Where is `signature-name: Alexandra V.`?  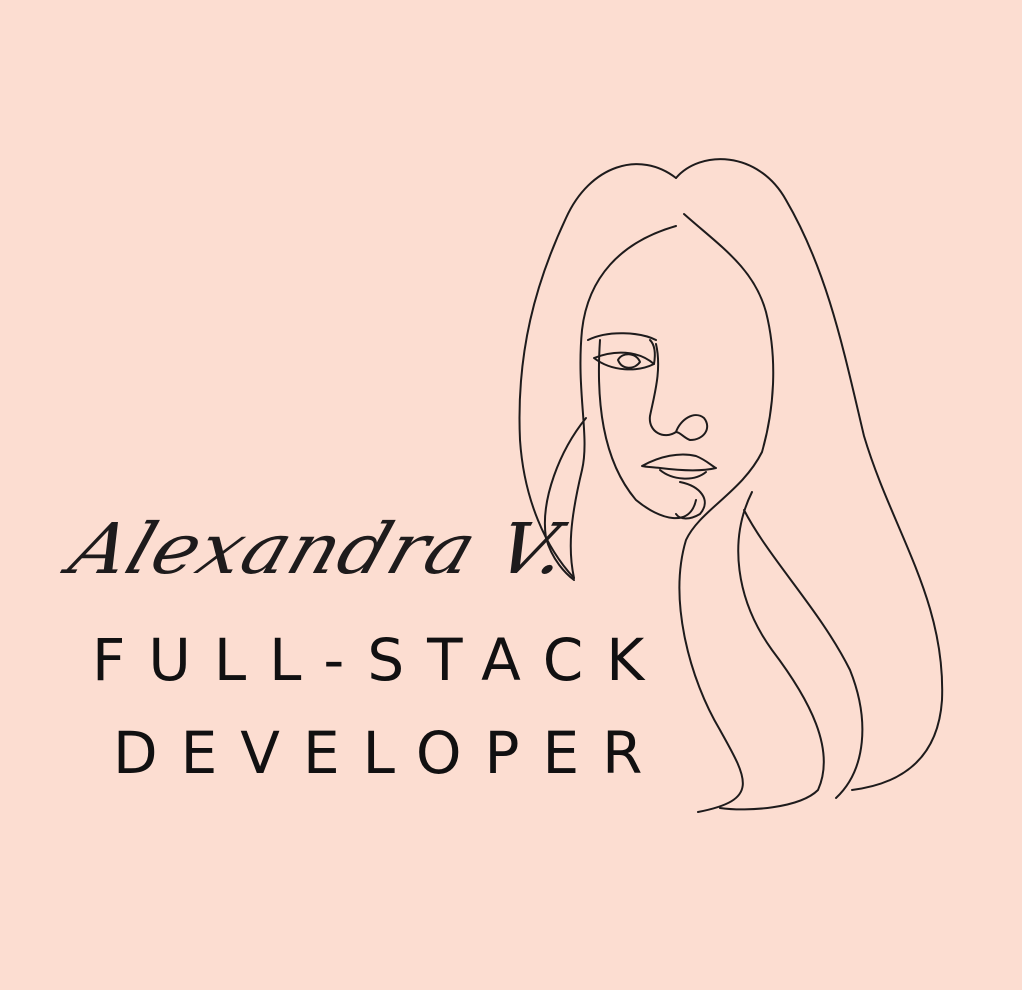
signature-name: Alexandra V. is located at coordinates (320, 548).